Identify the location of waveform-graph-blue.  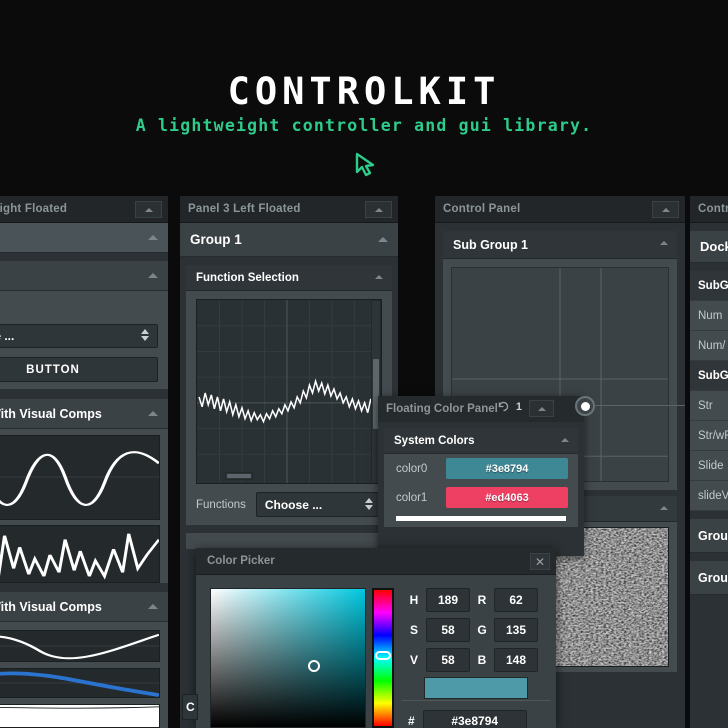
(80, 683).